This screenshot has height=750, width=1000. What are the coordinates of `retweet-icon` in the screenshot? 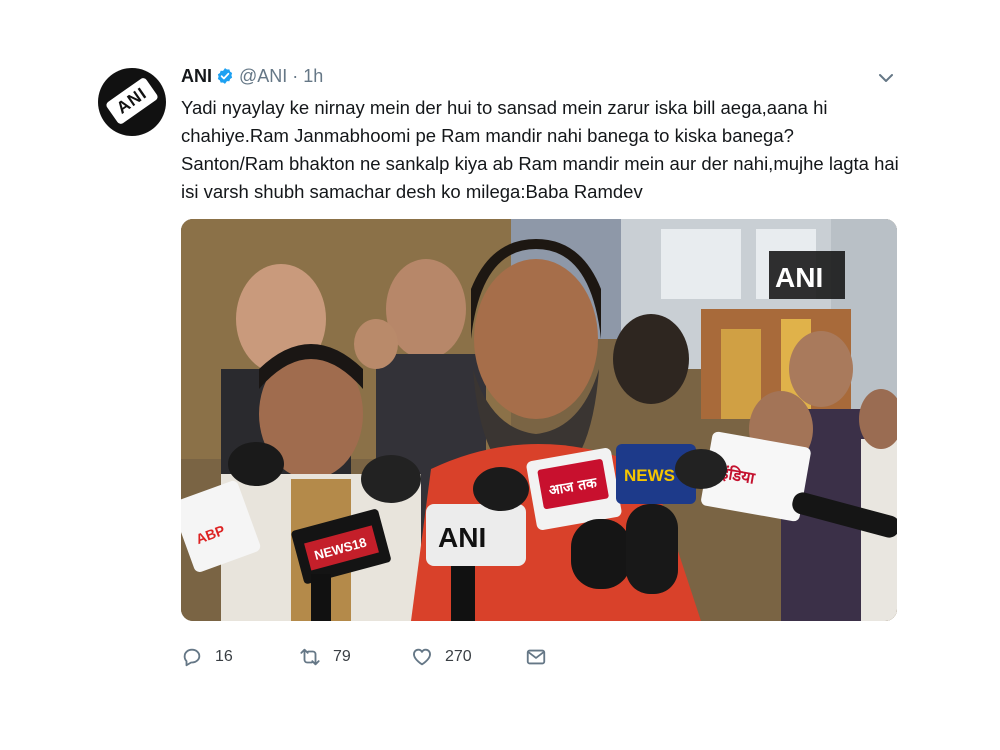 It's located at (310, 657).